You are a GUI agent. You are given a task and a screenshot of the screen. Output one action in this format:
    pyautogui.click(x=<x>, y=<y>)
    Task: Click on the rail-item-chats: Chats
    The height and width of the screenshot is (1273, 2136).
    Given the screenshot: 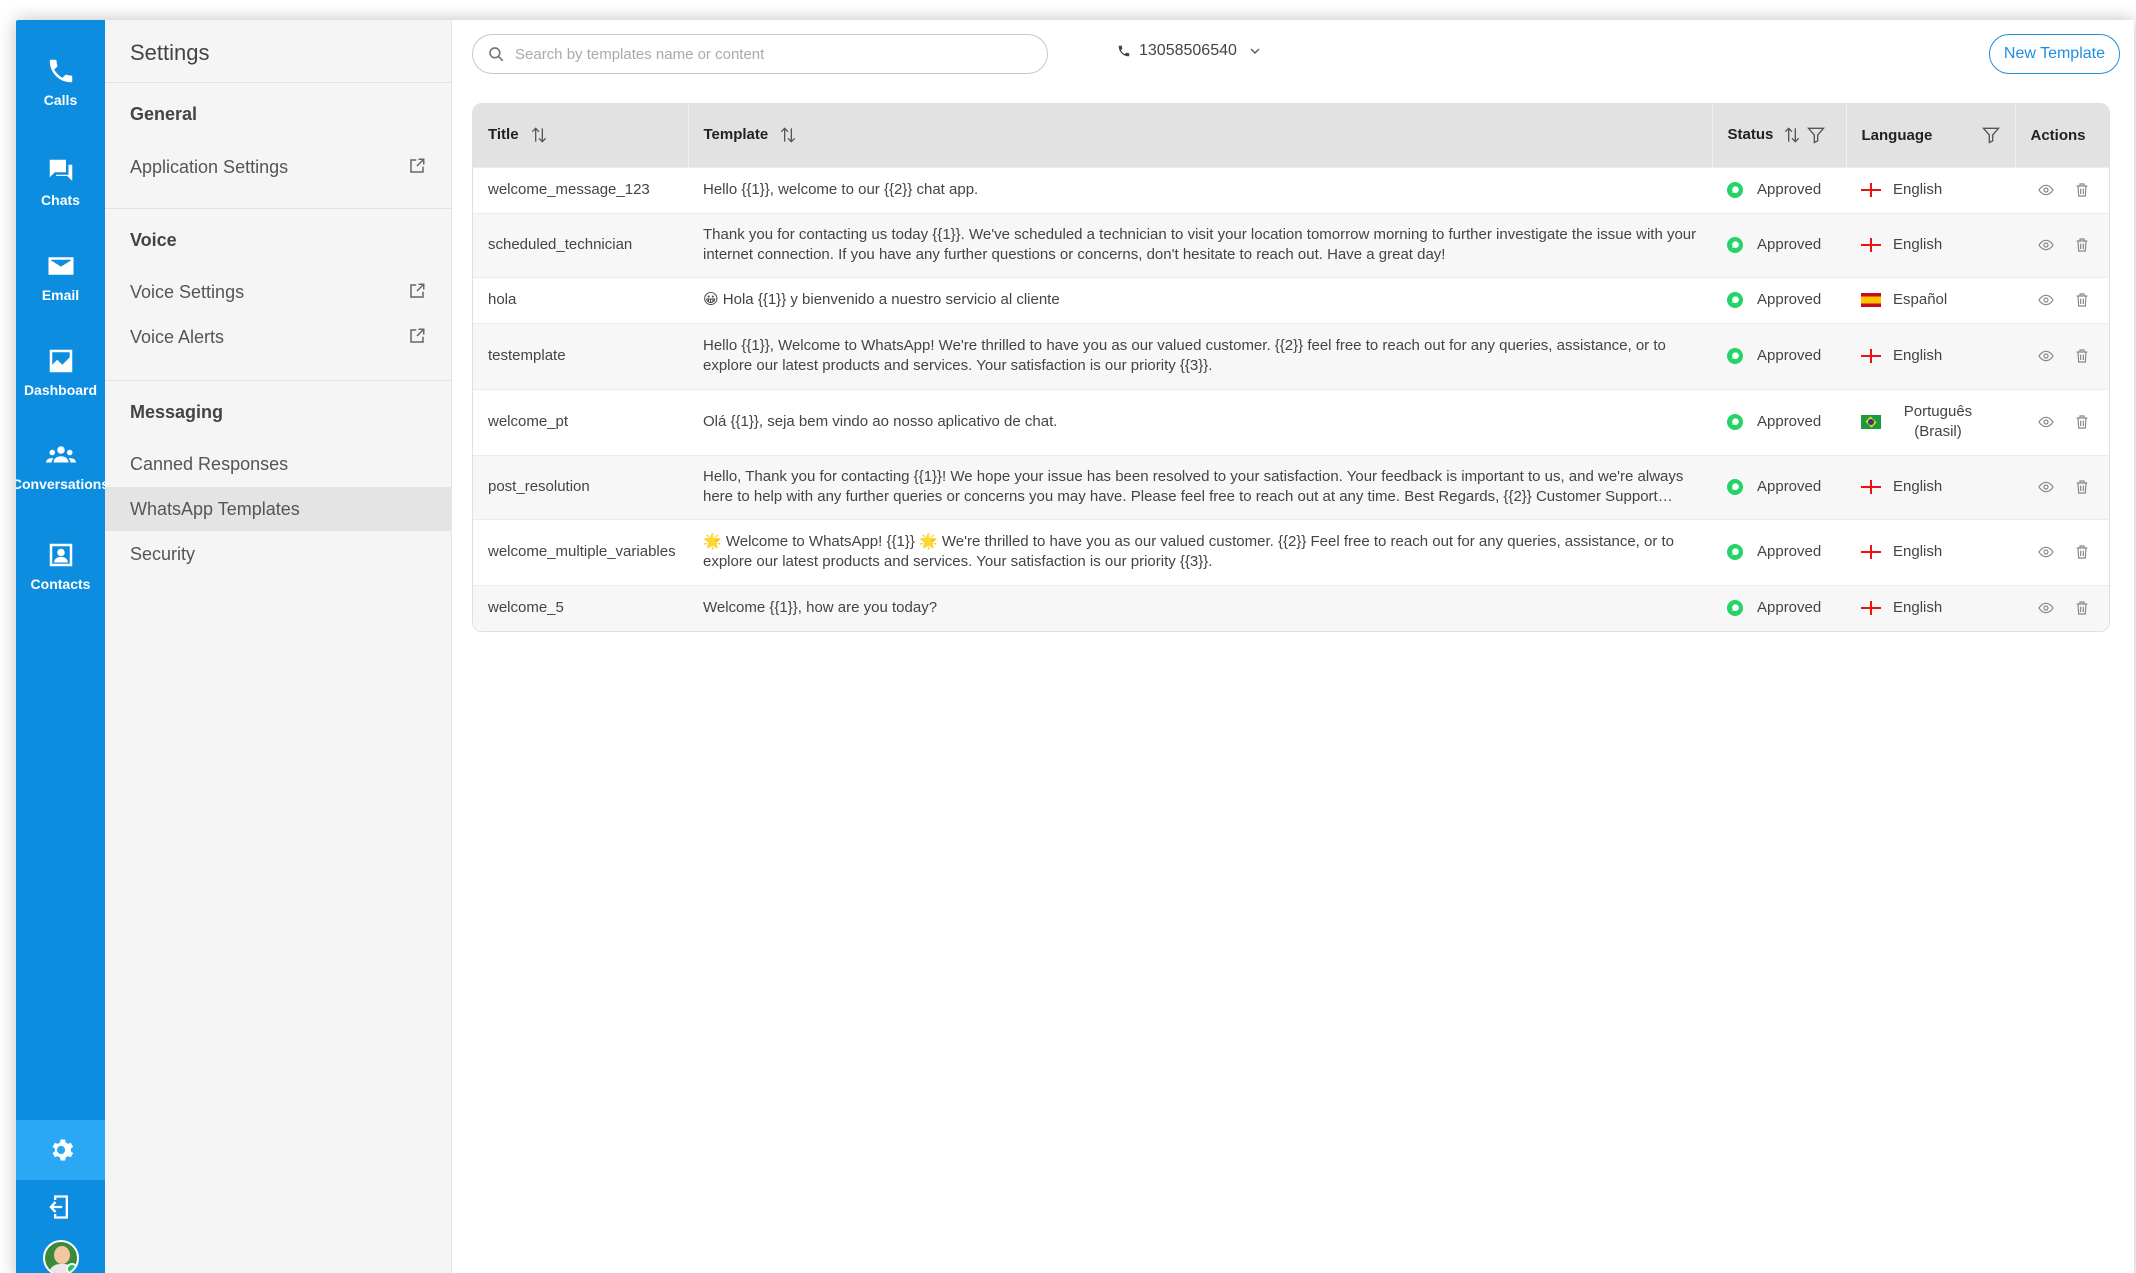 What is the action you would take?
    pyautogui.click(x=60, y=188)
    